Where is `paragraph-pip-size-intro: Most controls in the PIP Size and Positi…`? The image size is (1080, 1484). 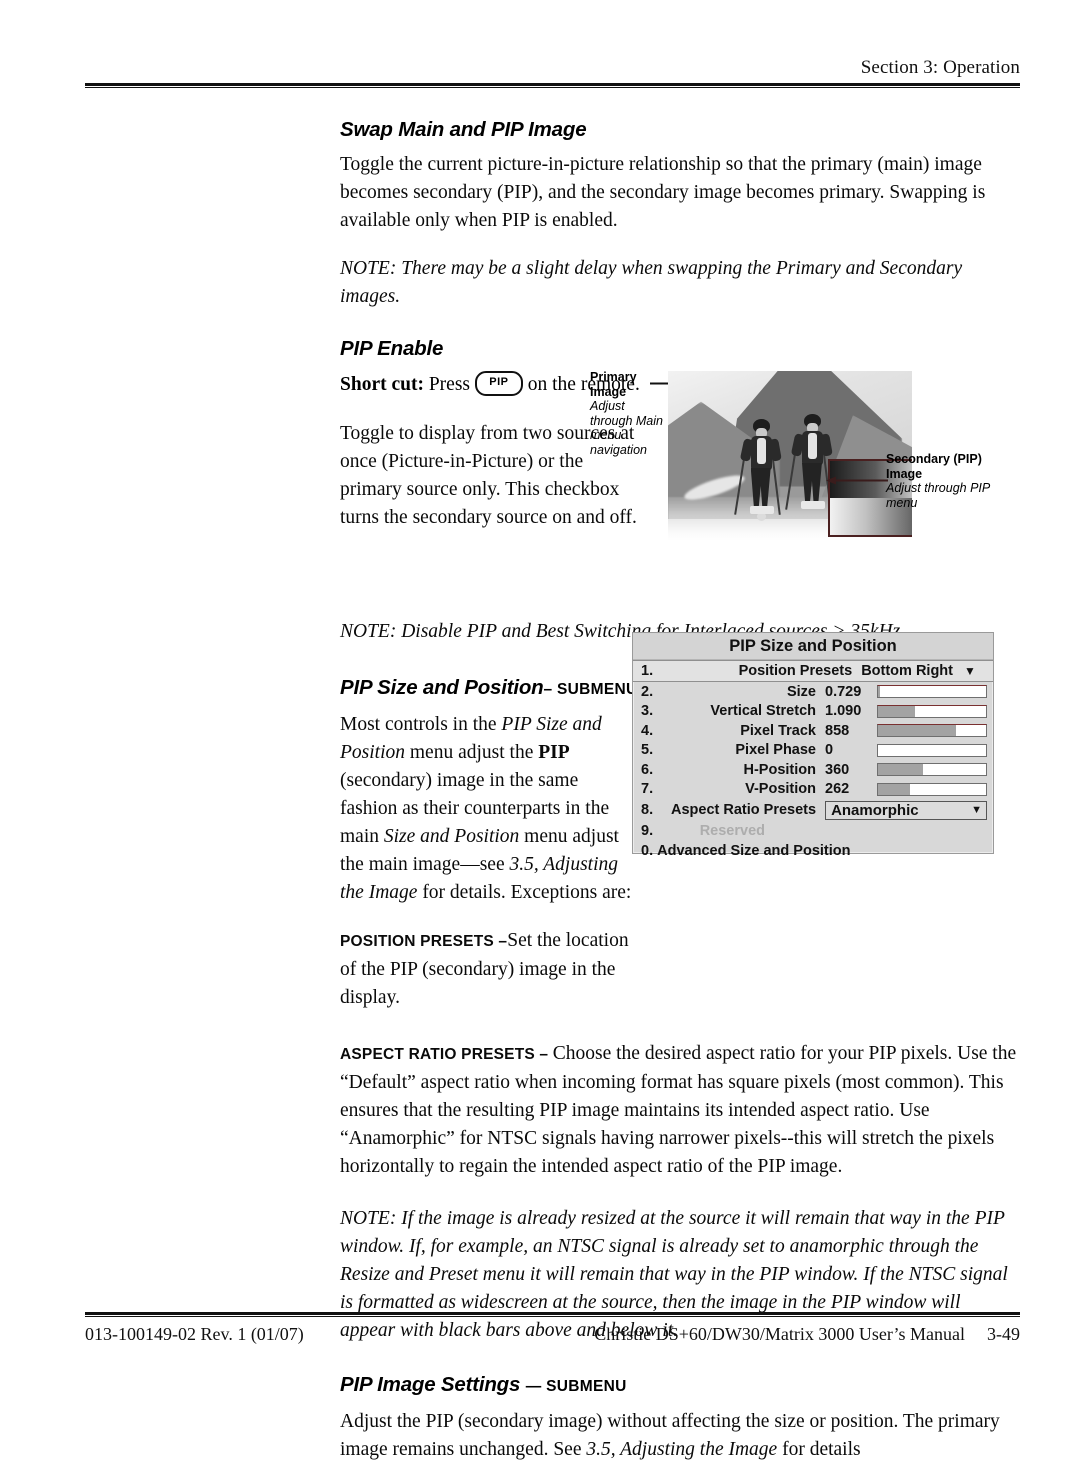 paragraph-pip-size-intro: Most controls in the PIP Size and Positi… is located at coordinates (486, 809).